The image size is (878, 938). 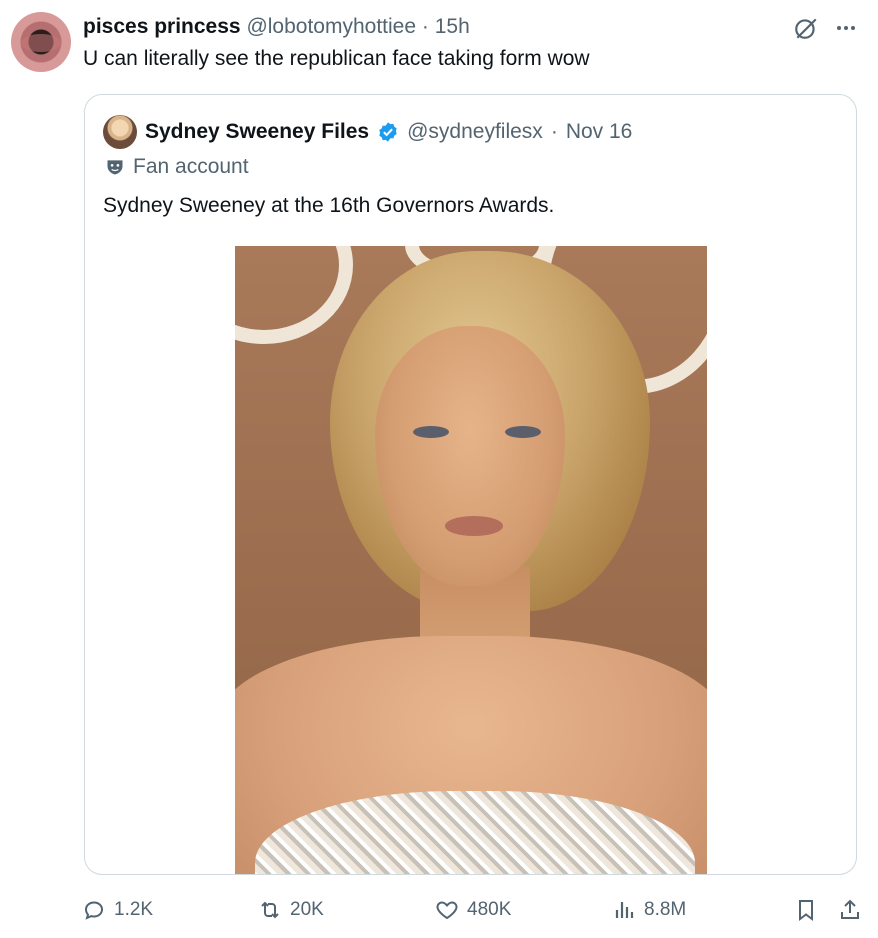 I want to click on reply-icon, so click(x=94, y=910).